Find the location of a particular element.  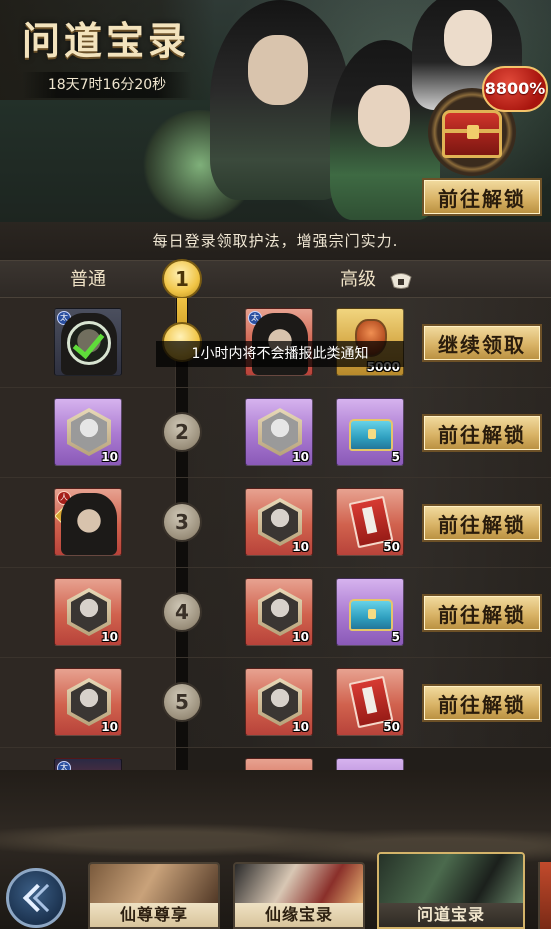

back-chevron-icon is located at coordinates (36, 898).